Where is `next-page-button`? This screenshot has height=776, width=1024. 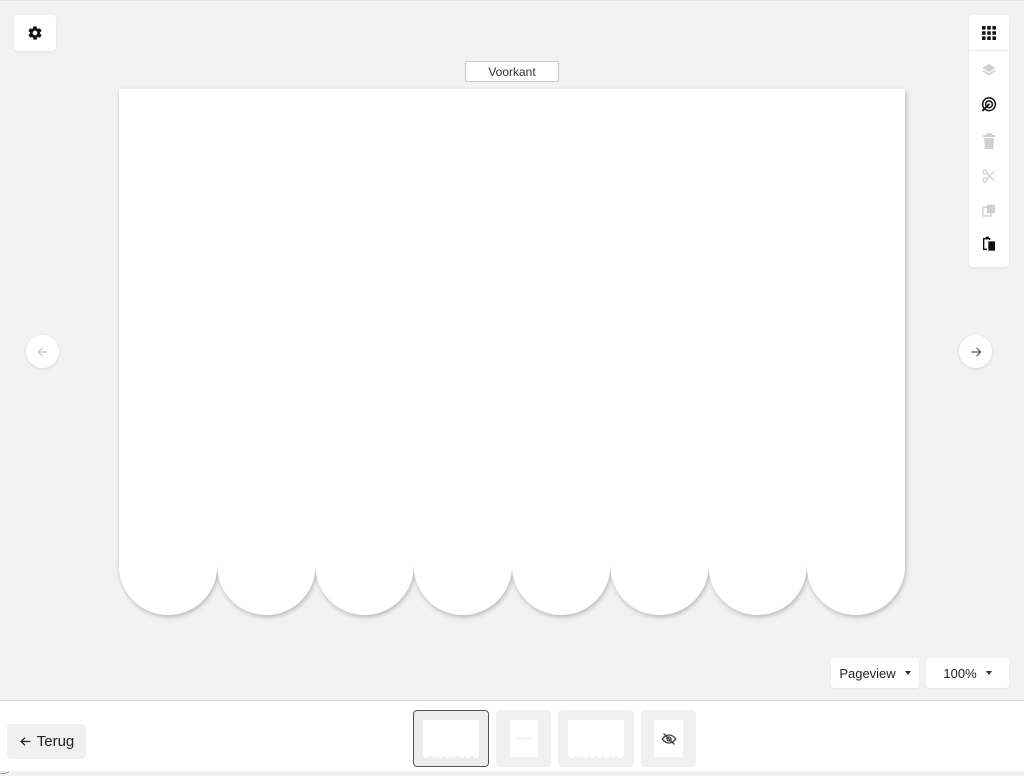 next-page-button is located at coordinates (975, 351).